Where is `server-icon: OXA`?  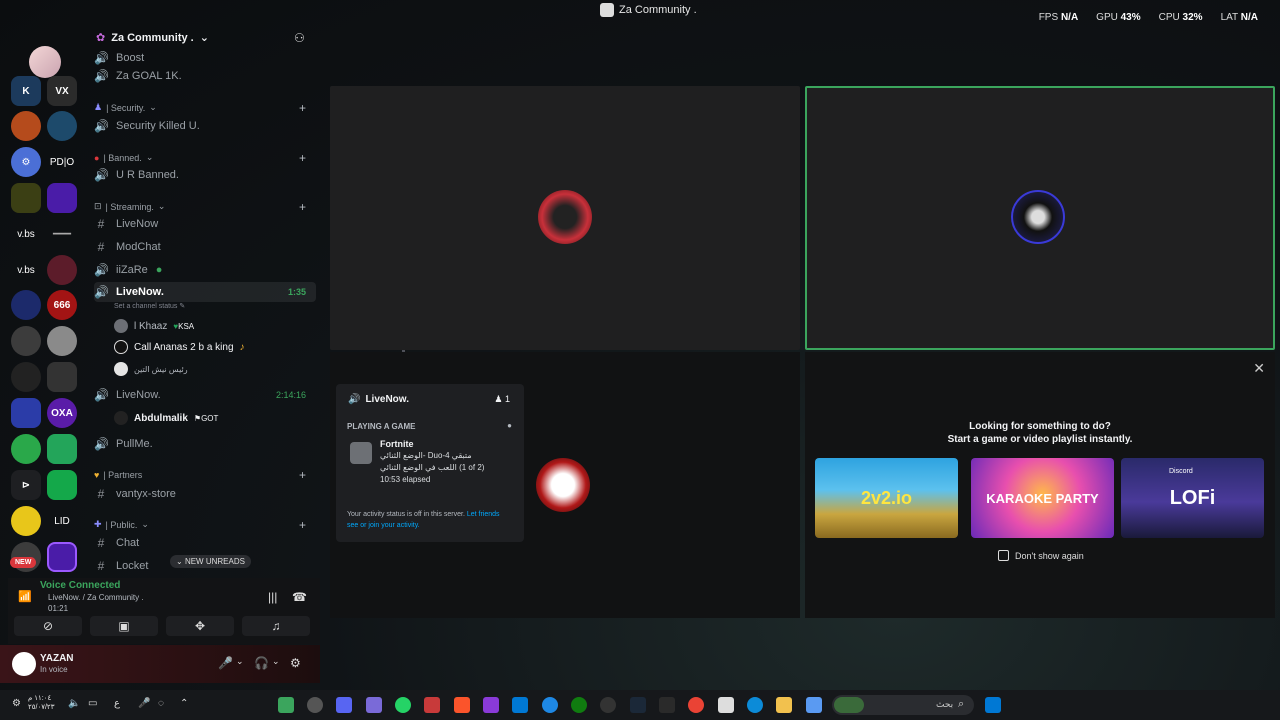 server-icon: OXA is located at coordinates (62, 413).